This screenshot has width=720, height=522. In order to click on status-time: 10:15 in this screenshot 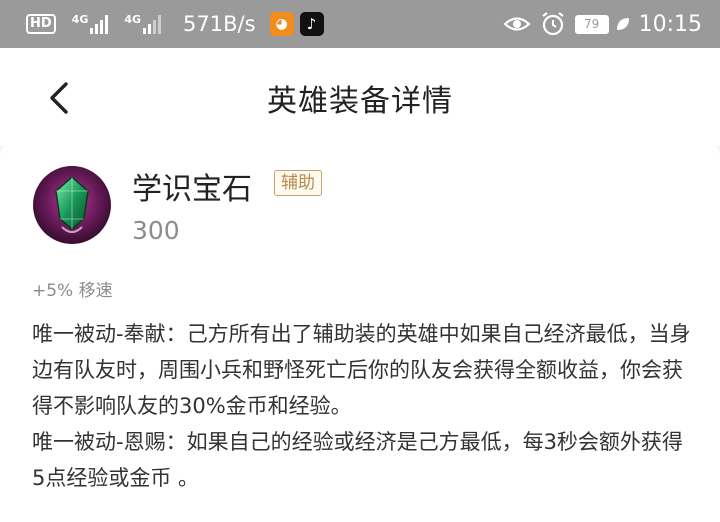, I will do `click(670, 24)`.